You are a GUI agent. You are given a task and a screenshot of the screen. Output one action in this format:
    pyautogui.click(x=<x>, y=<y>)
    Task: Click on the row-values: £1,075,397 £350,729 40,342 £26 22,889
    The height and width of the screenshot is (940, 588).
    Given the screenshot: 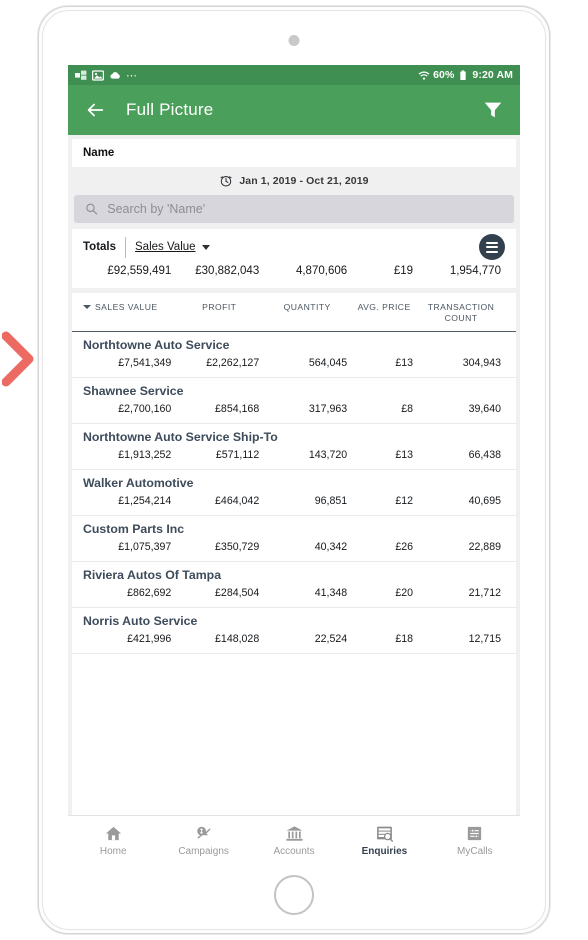 What is the action you would take?
    pyautogui.click(x=294, y=550)
    